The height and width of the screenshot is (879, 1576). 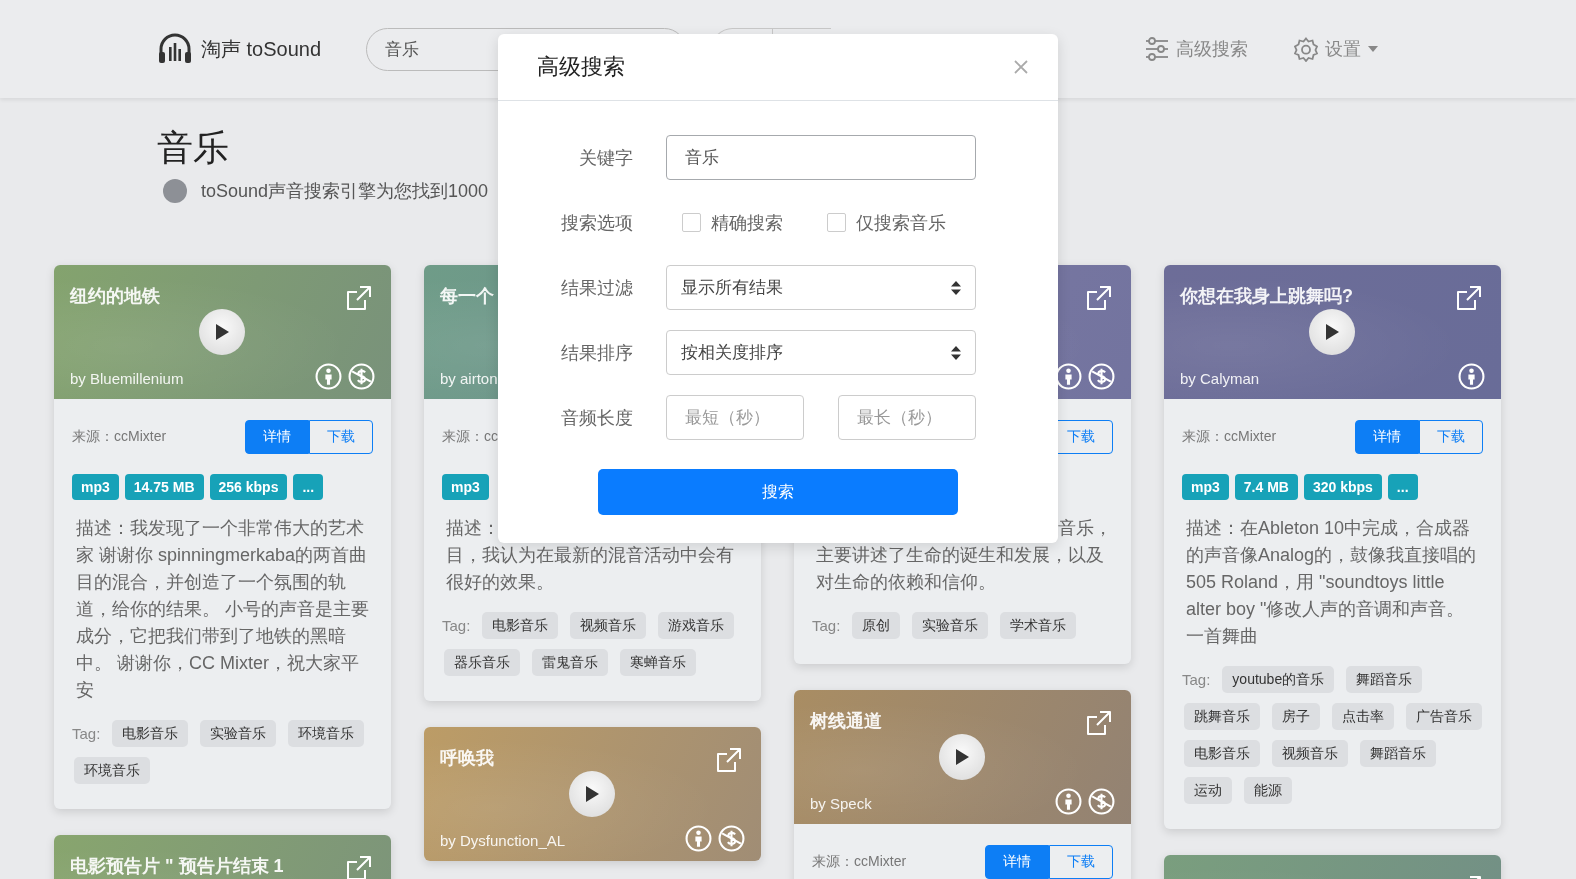 What do you see at coordinates (960, 555) in the screenshot?
I see `description-text: 主要讲述了生命的诞生和发展，以及` at bounding box center [960, 555].